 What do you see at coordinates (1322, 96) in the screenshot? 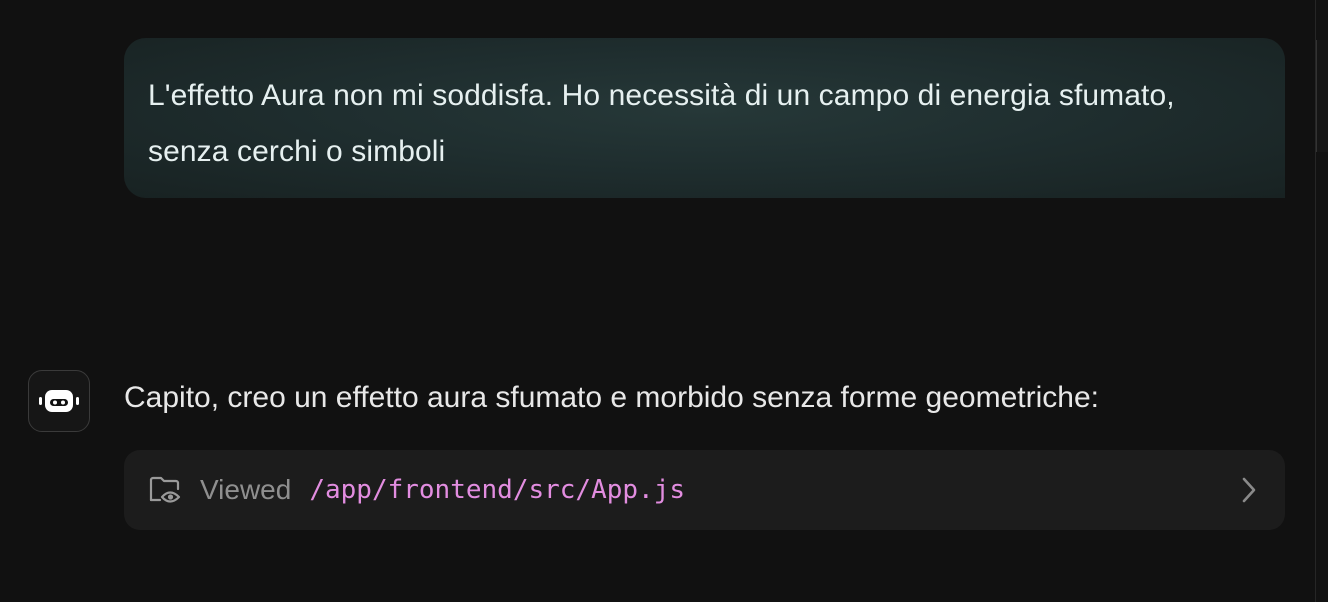
I see `scrollbar-thumb` at bounding box center [1322, 96].